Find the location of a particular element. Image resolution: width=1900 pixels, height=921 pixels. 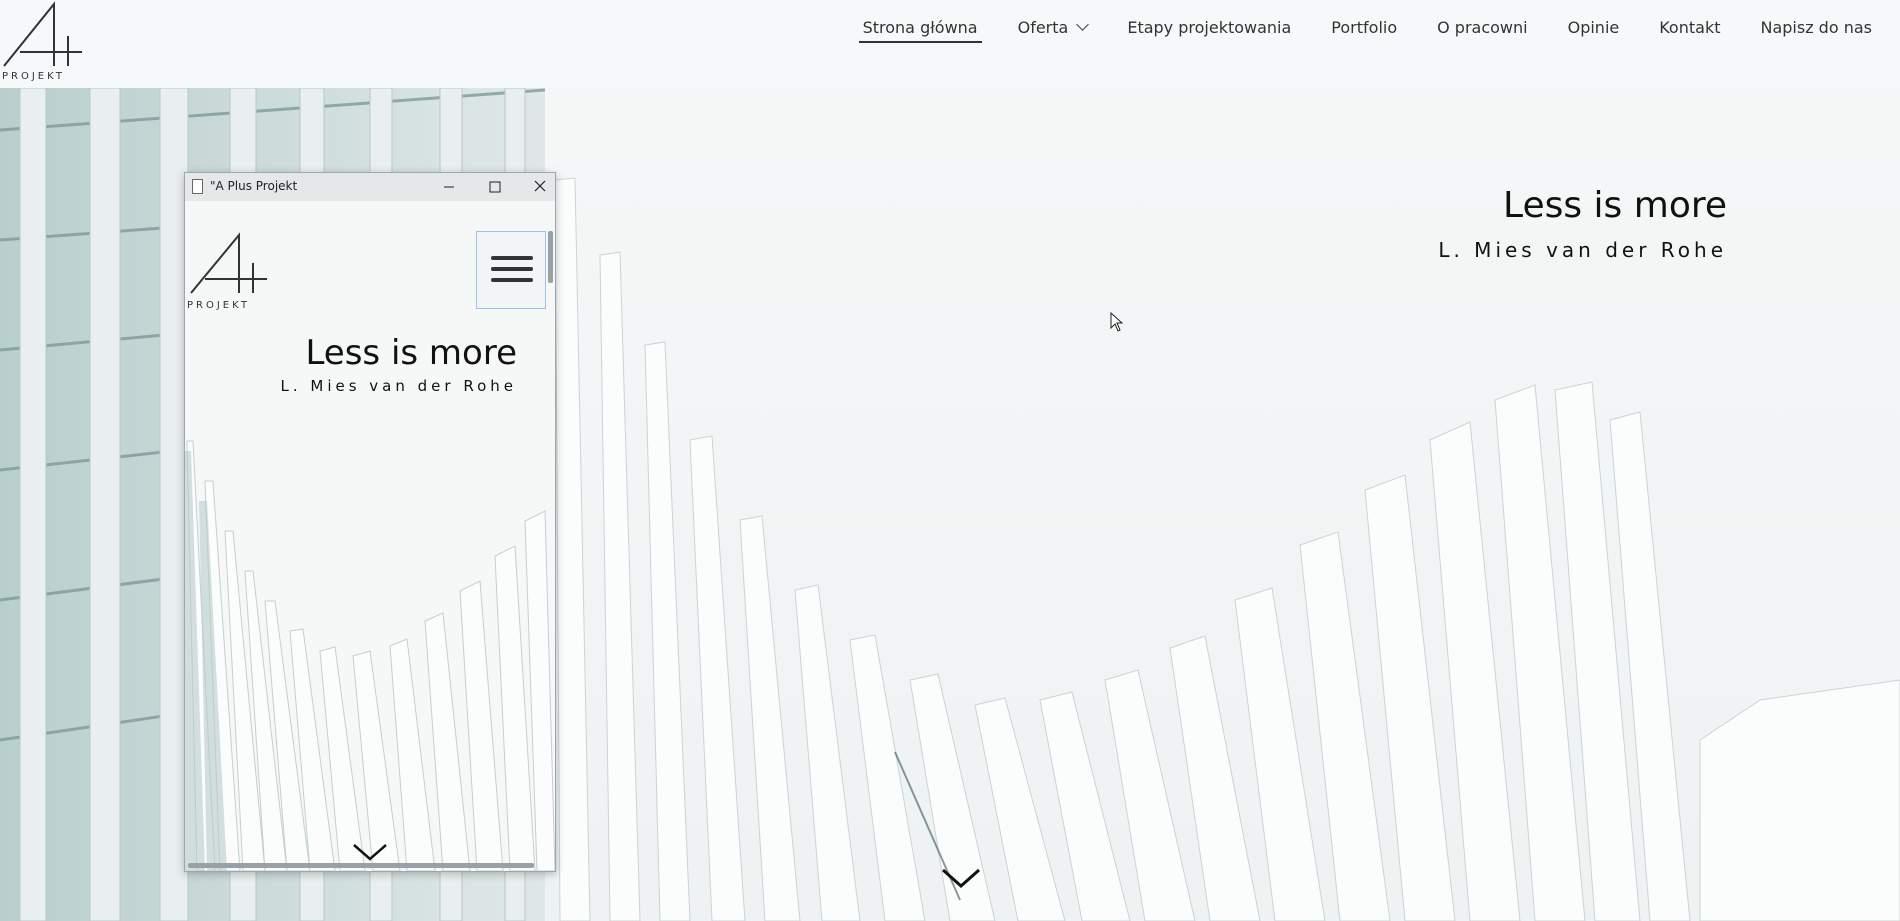

nav-home: Strona główna is located at coordinates (920, 30).